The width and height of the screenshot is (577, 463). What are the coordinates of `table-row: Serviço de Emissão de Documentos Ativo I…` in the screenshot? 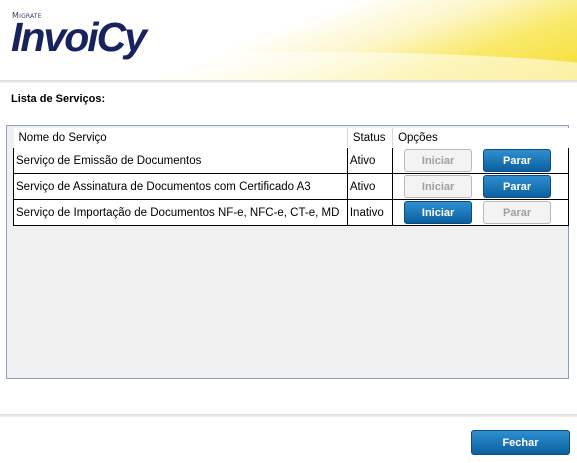 It's located at (291, 160).